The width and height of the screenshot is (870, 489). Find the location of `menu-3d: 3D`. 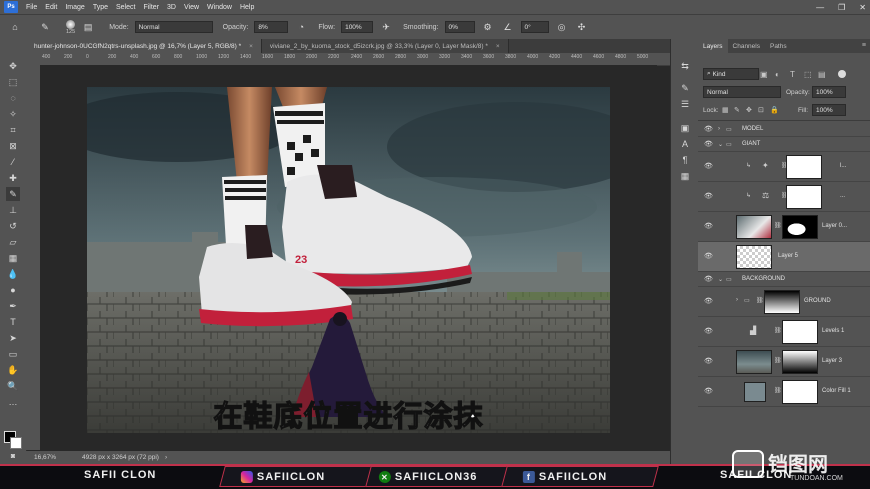

menu-3d: 3D is located at coordinates (171, 7).